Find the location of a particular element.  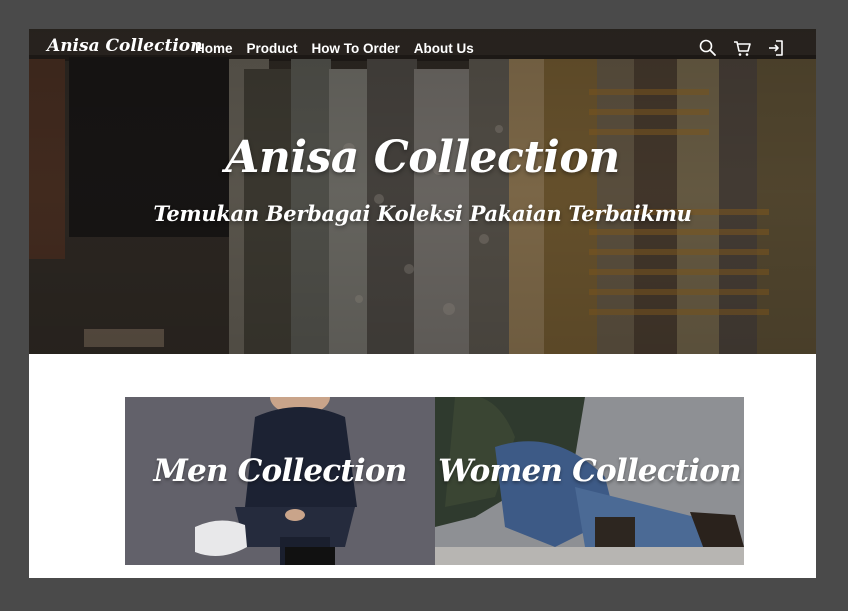

cart-icon is located at coordinates (742, 48).